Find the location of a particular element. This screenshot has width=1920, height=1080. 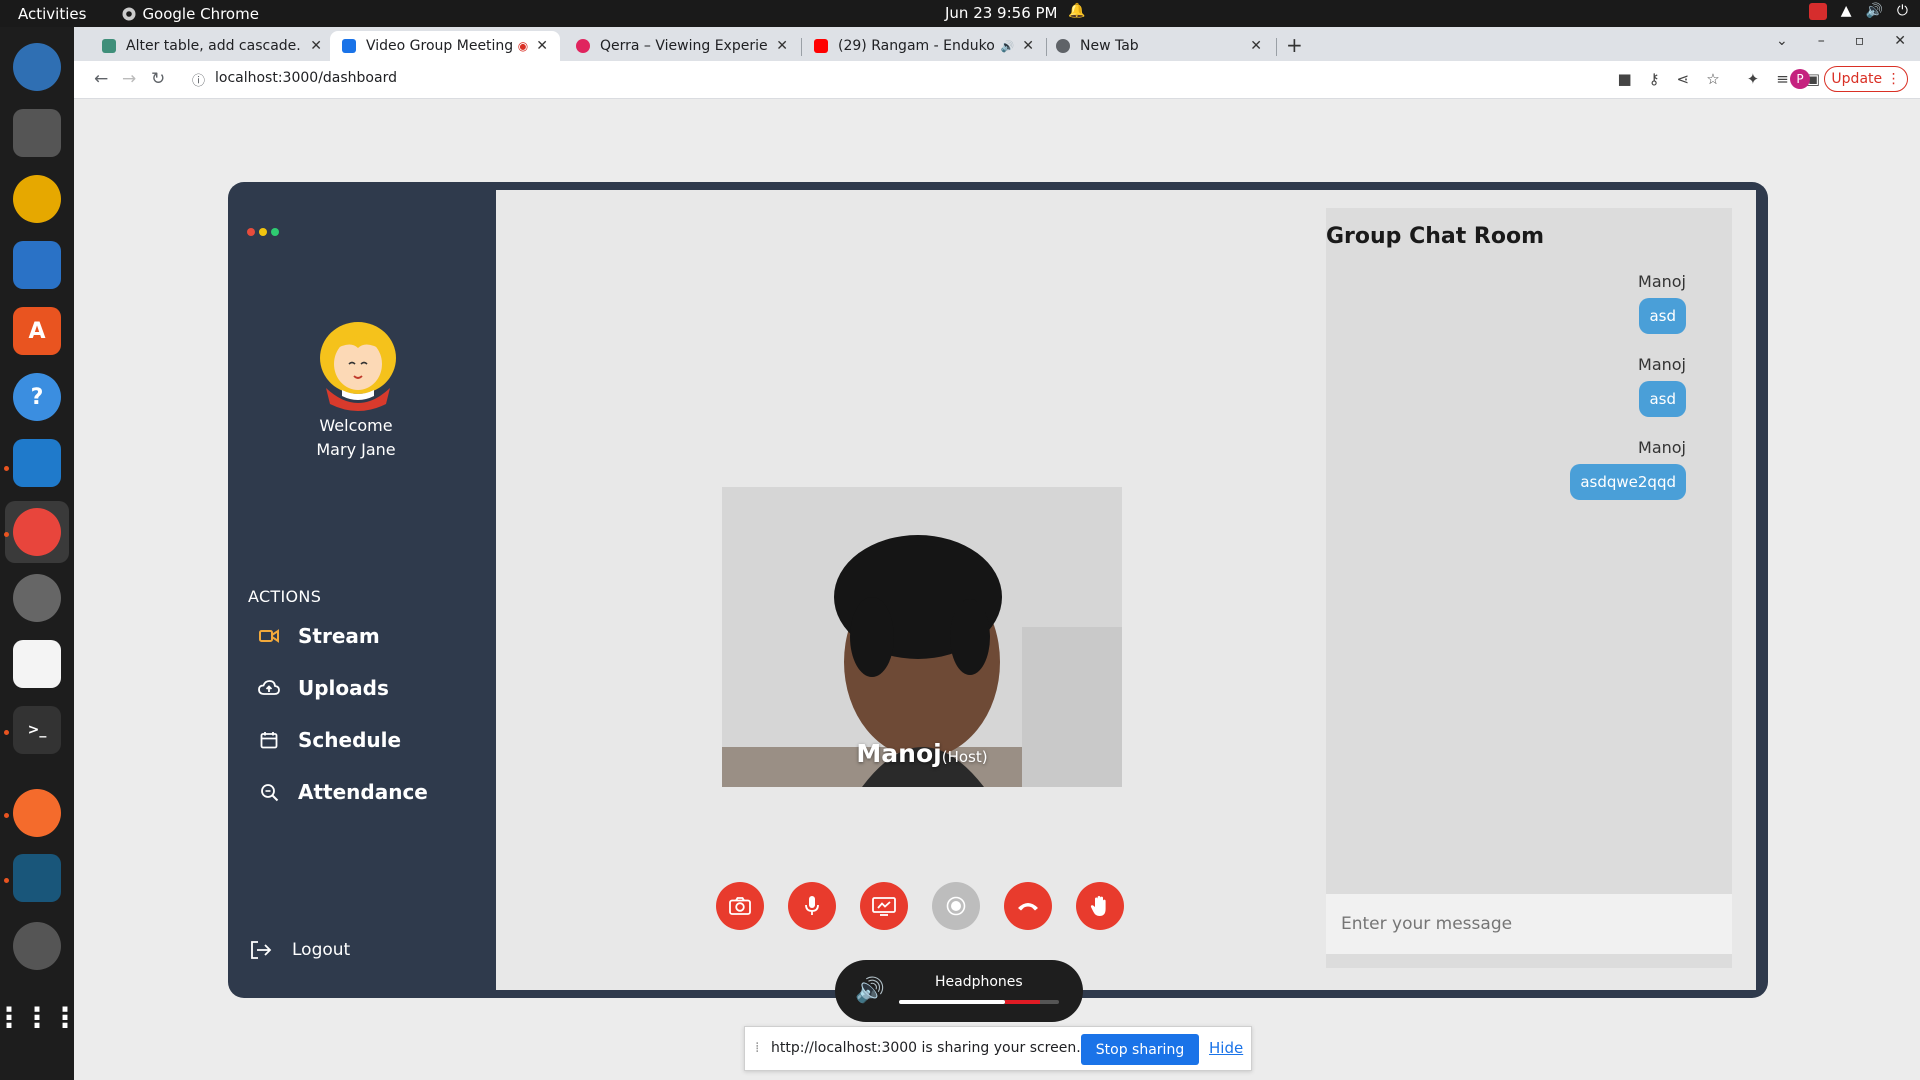

audio-playing-icon: 🔊 is located at coordinates (1008, 46).